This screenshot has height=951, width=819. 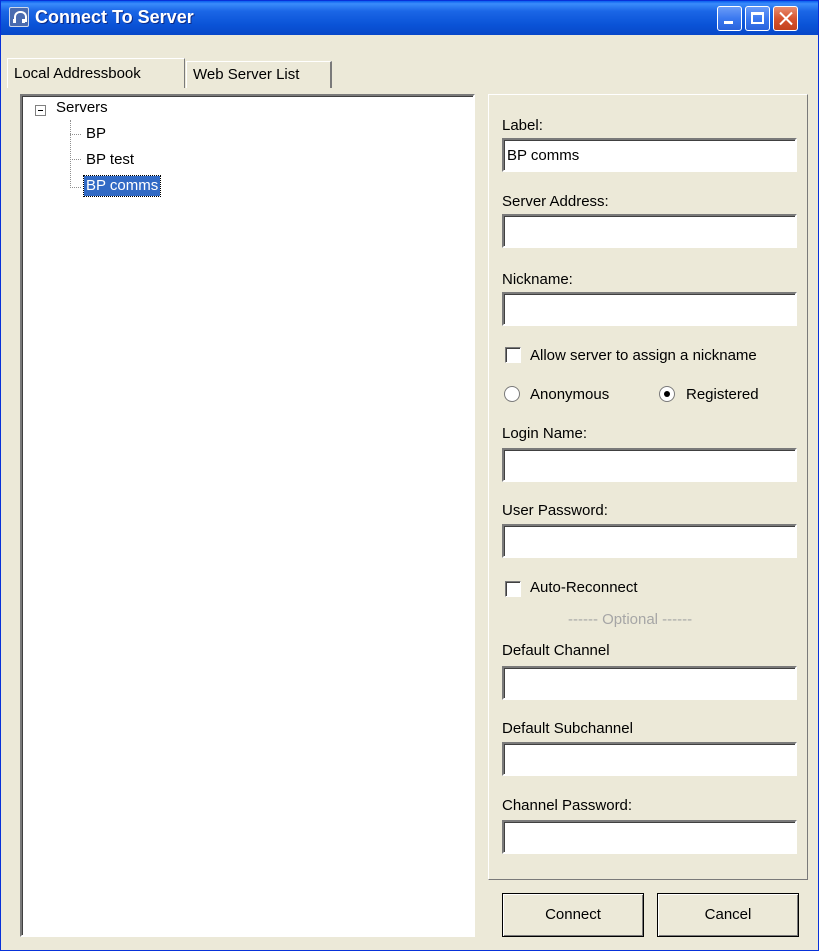 What do you see at coordinates (259, 74) in the screenshot?
I see `tab-web-server-list: Web Server List` at bounding box center [259, 74].